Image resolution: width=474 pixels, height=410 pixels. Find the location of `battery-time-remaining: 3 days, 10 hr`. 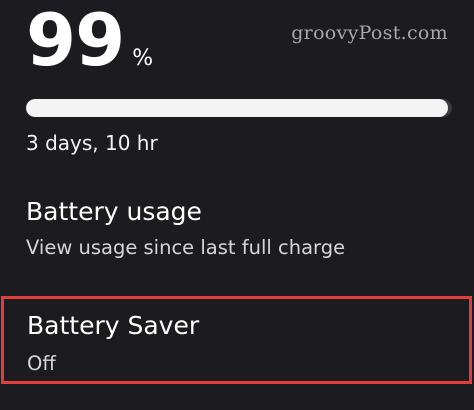

battery-time-remaining: 3 days, 10 hr is located at coordinates (92, 143).